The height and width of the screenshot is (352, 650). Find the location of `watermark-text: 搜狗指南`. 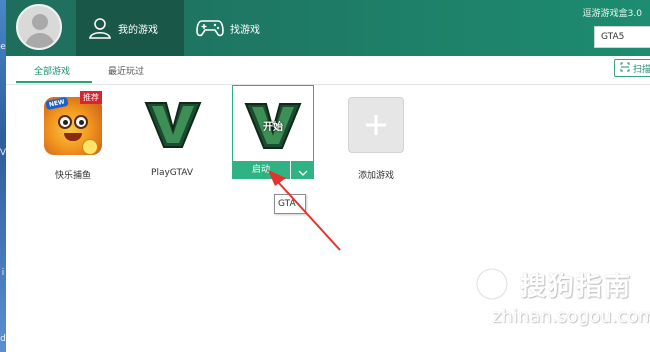

watermark-text: 搜狗指南 is located at coordinates (576, 287).